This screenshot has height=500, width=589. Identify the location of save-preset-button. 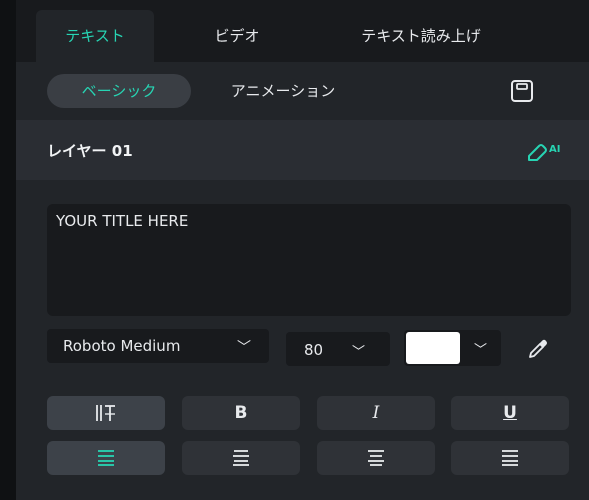
(522, 91).